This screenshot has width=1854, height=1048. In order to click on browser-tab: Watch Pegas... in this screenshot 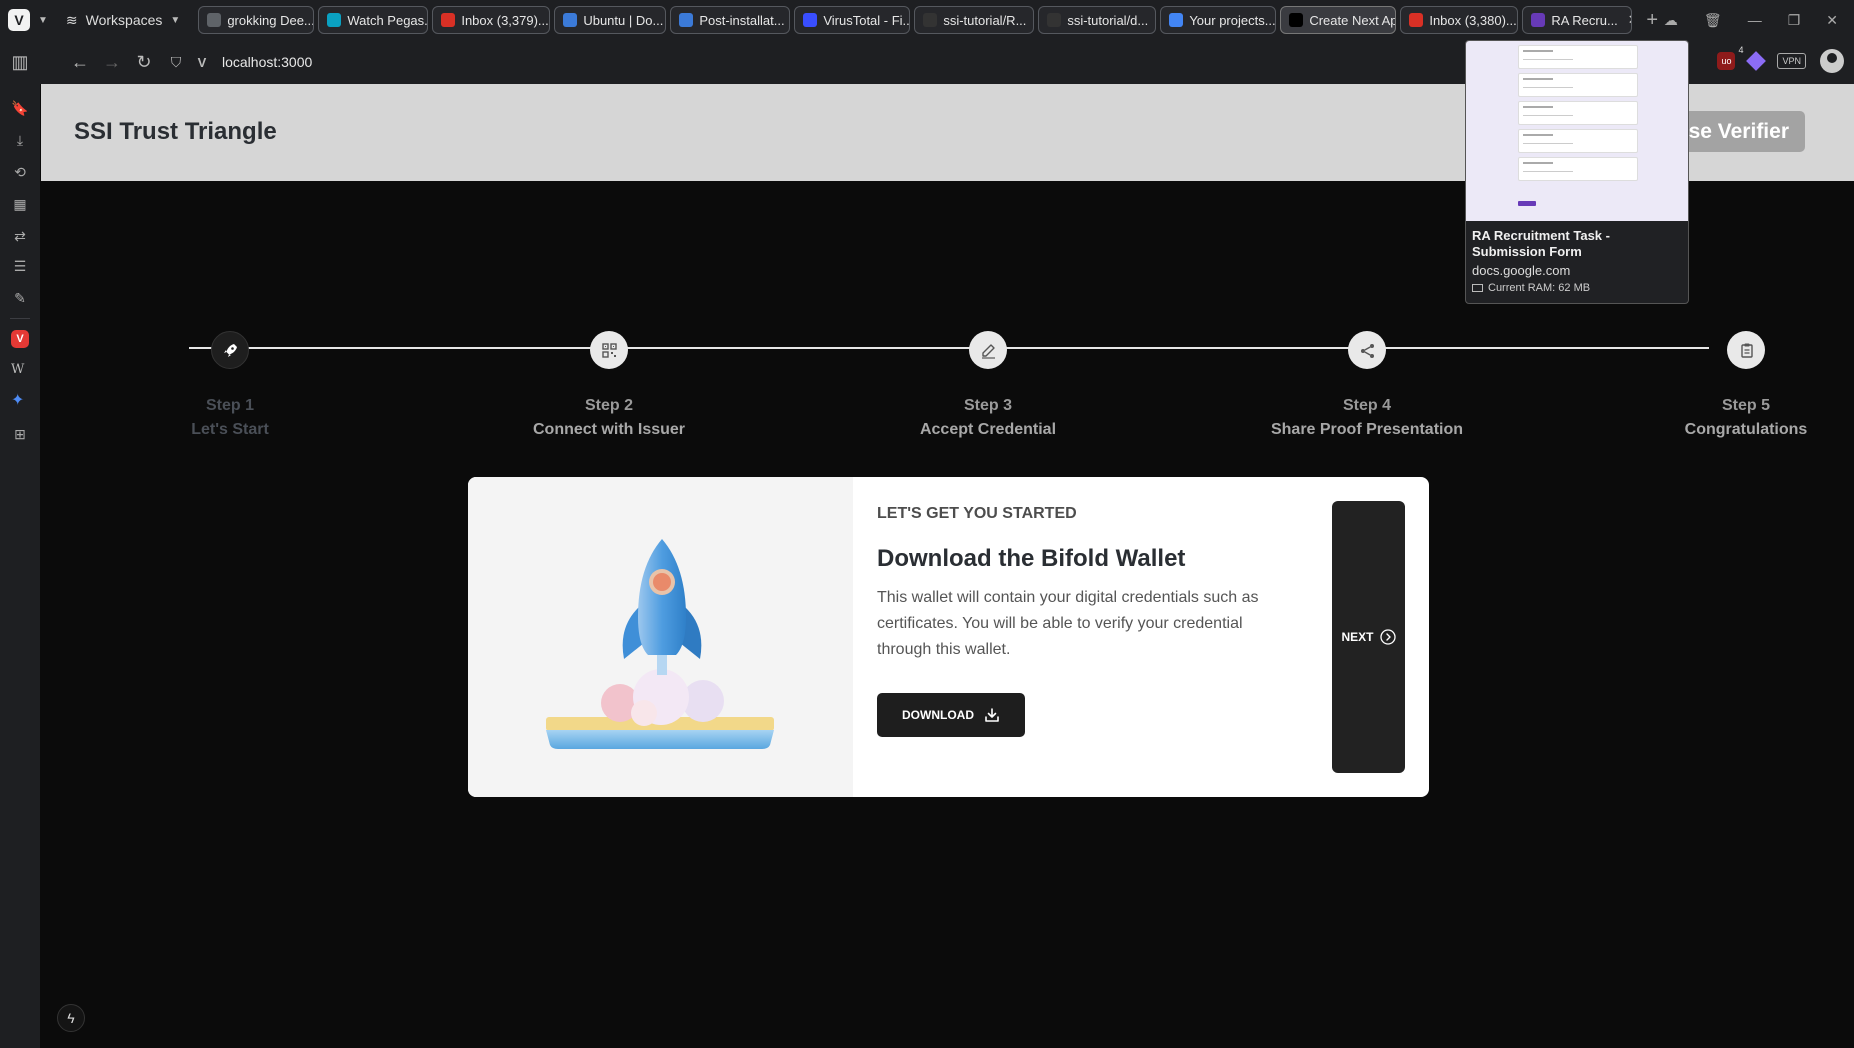, I will do `click(373, 20)`.